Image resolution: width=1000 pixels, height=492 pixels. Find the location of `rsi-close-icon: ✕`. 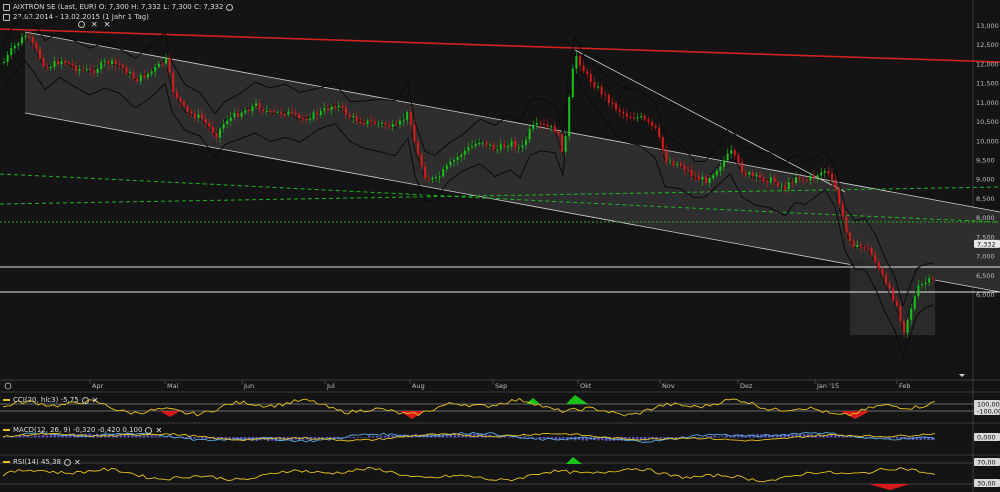

rsi-close-icon: ✕ is located at coordinates (77, 462).